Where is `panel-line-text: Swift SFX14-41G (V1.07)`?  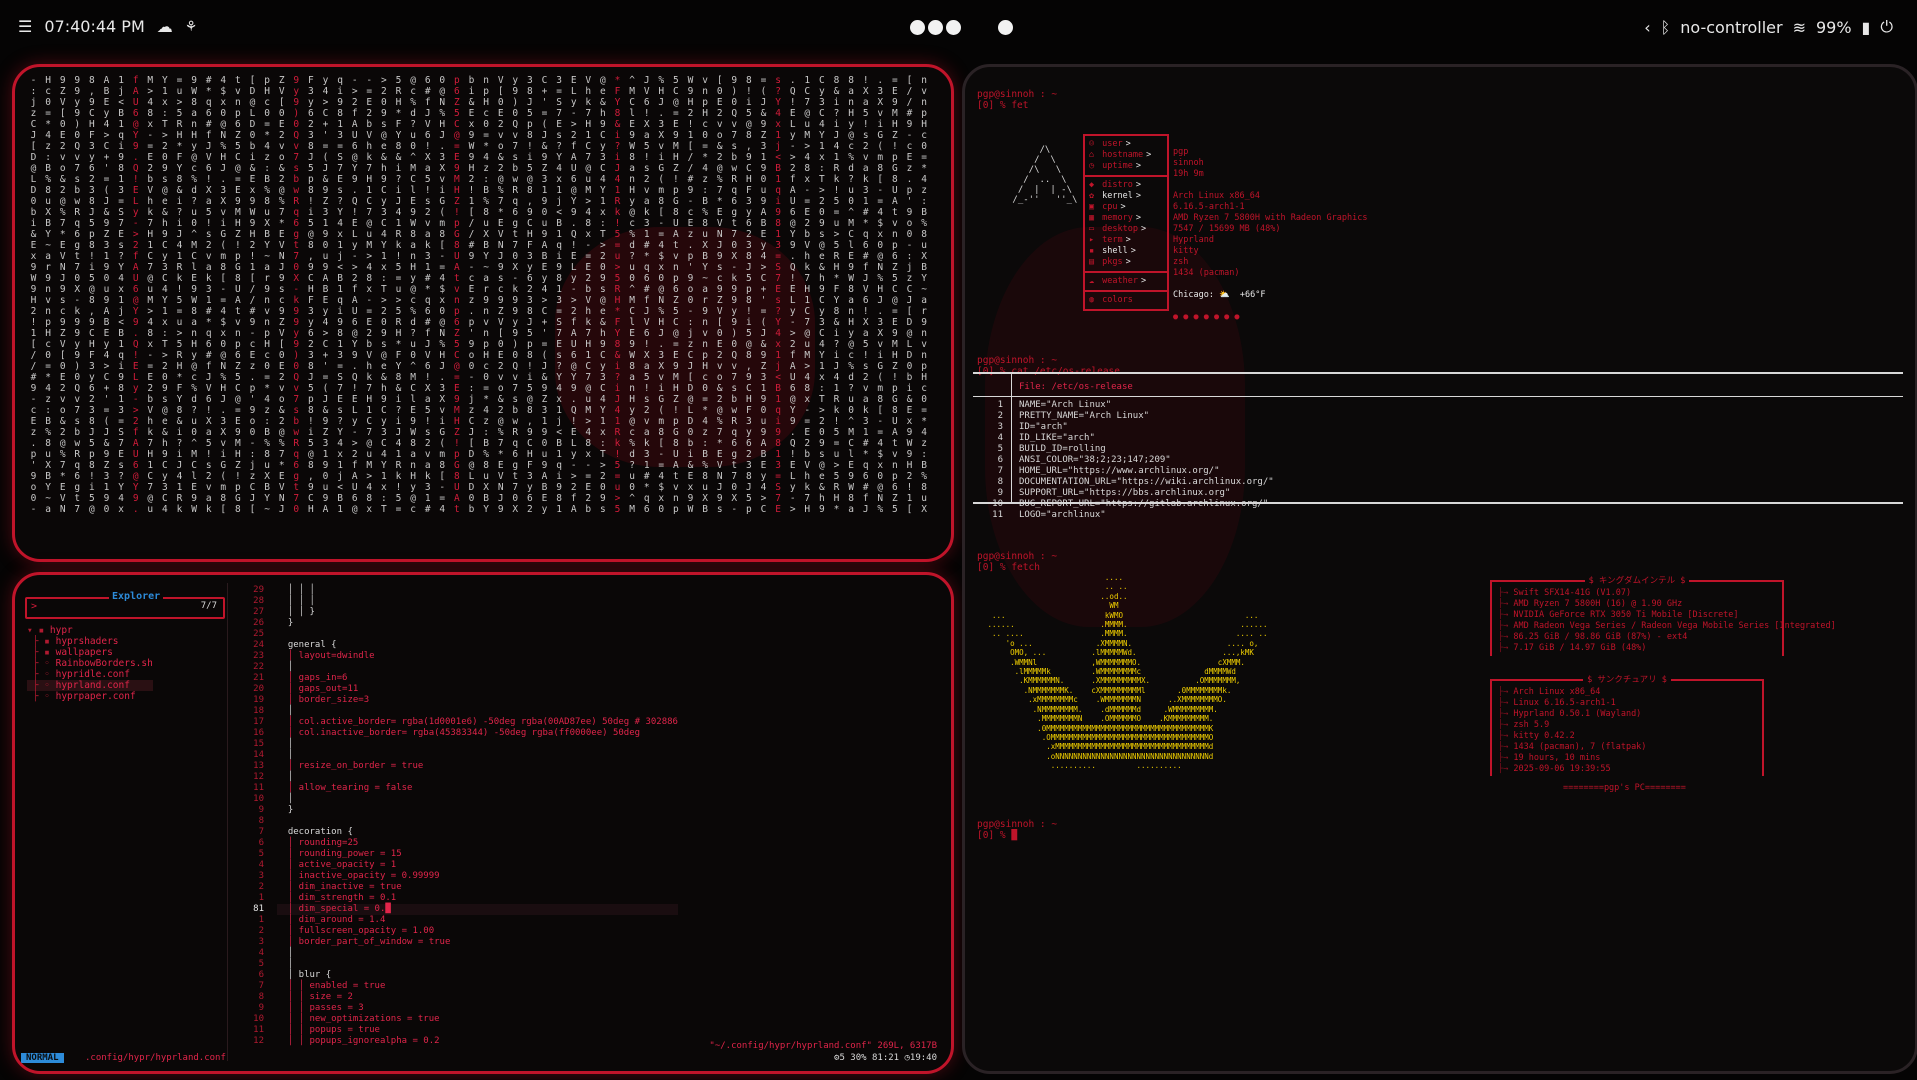 panel-line-text: Swift SFX14-41G (V1.07) is located at coordinates (1570, 593).